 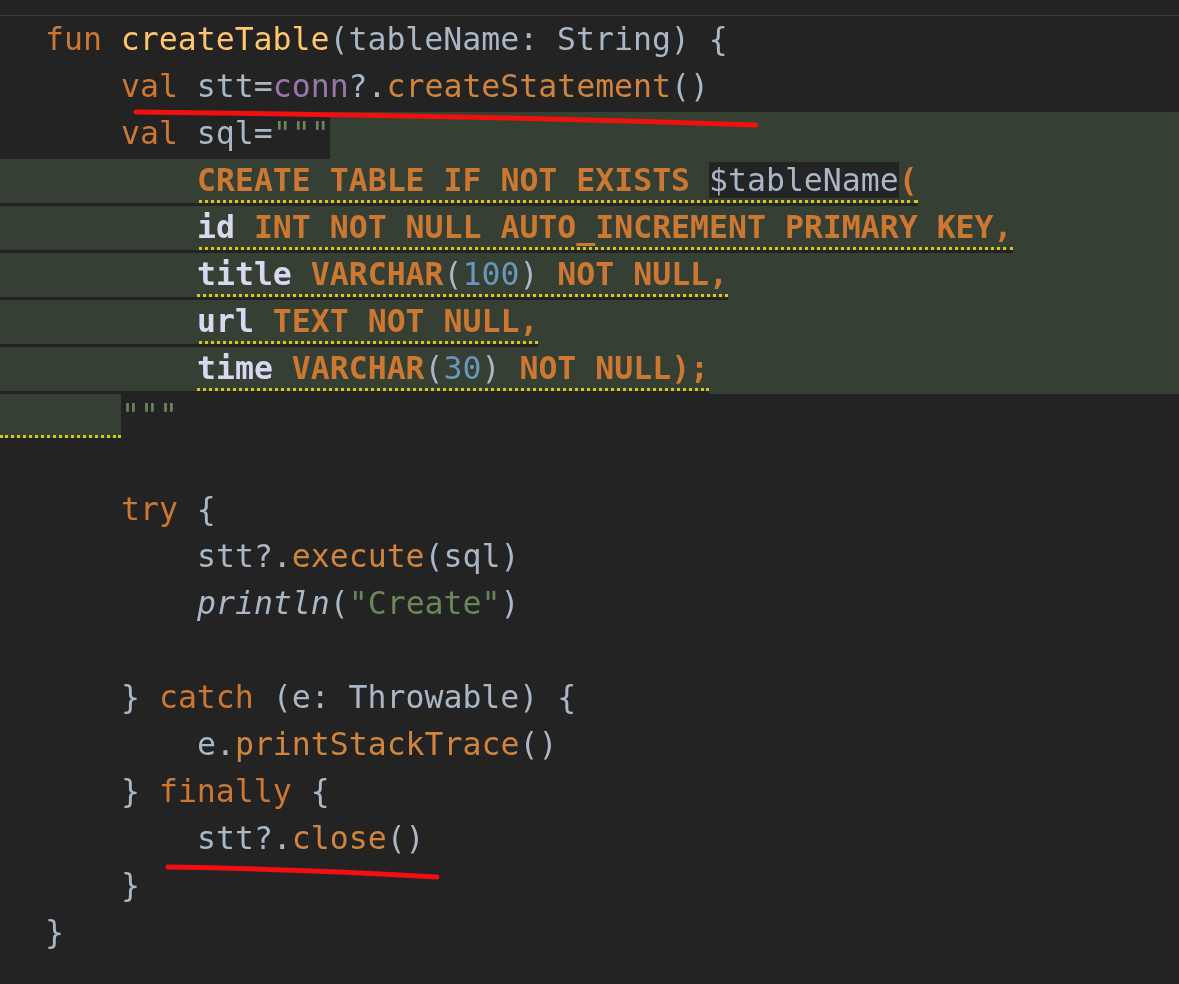 I want to click on code-line: try {, so click(x=168, y=509).